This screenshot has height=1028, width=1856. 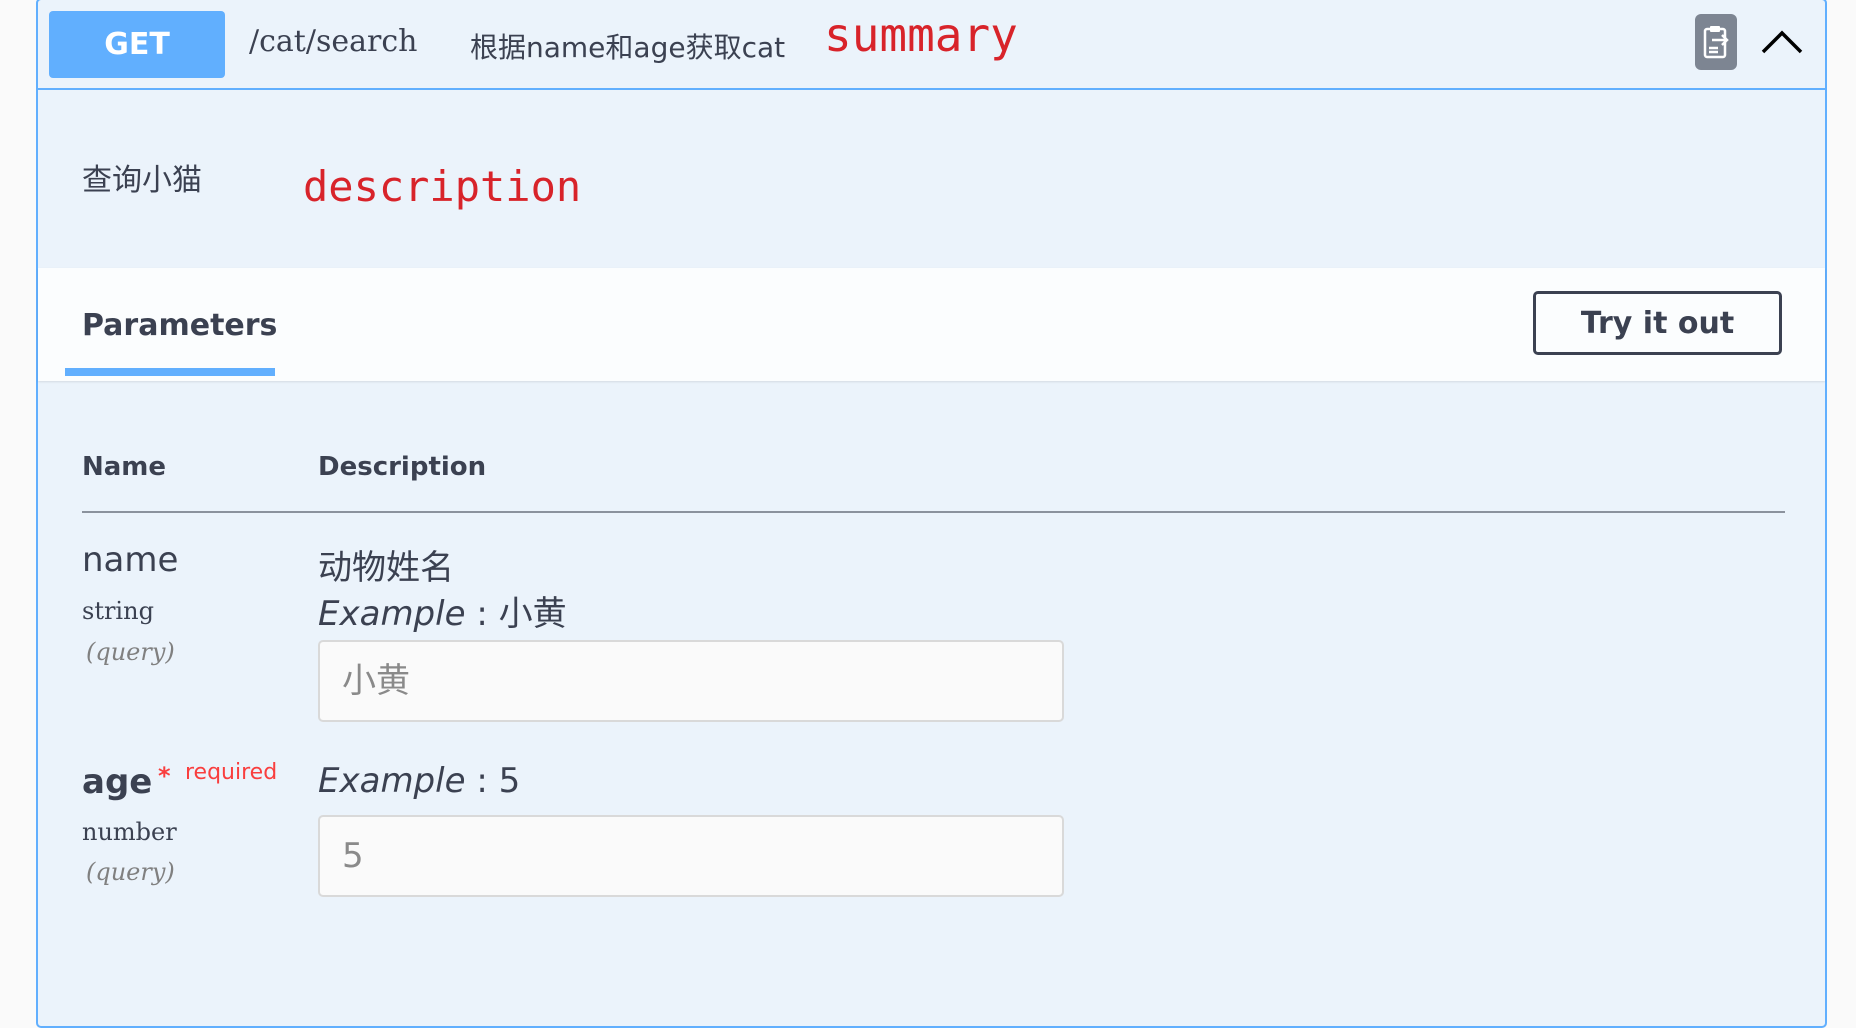 I want to click on http-method-badge: GET, so click(x=137, y=44).